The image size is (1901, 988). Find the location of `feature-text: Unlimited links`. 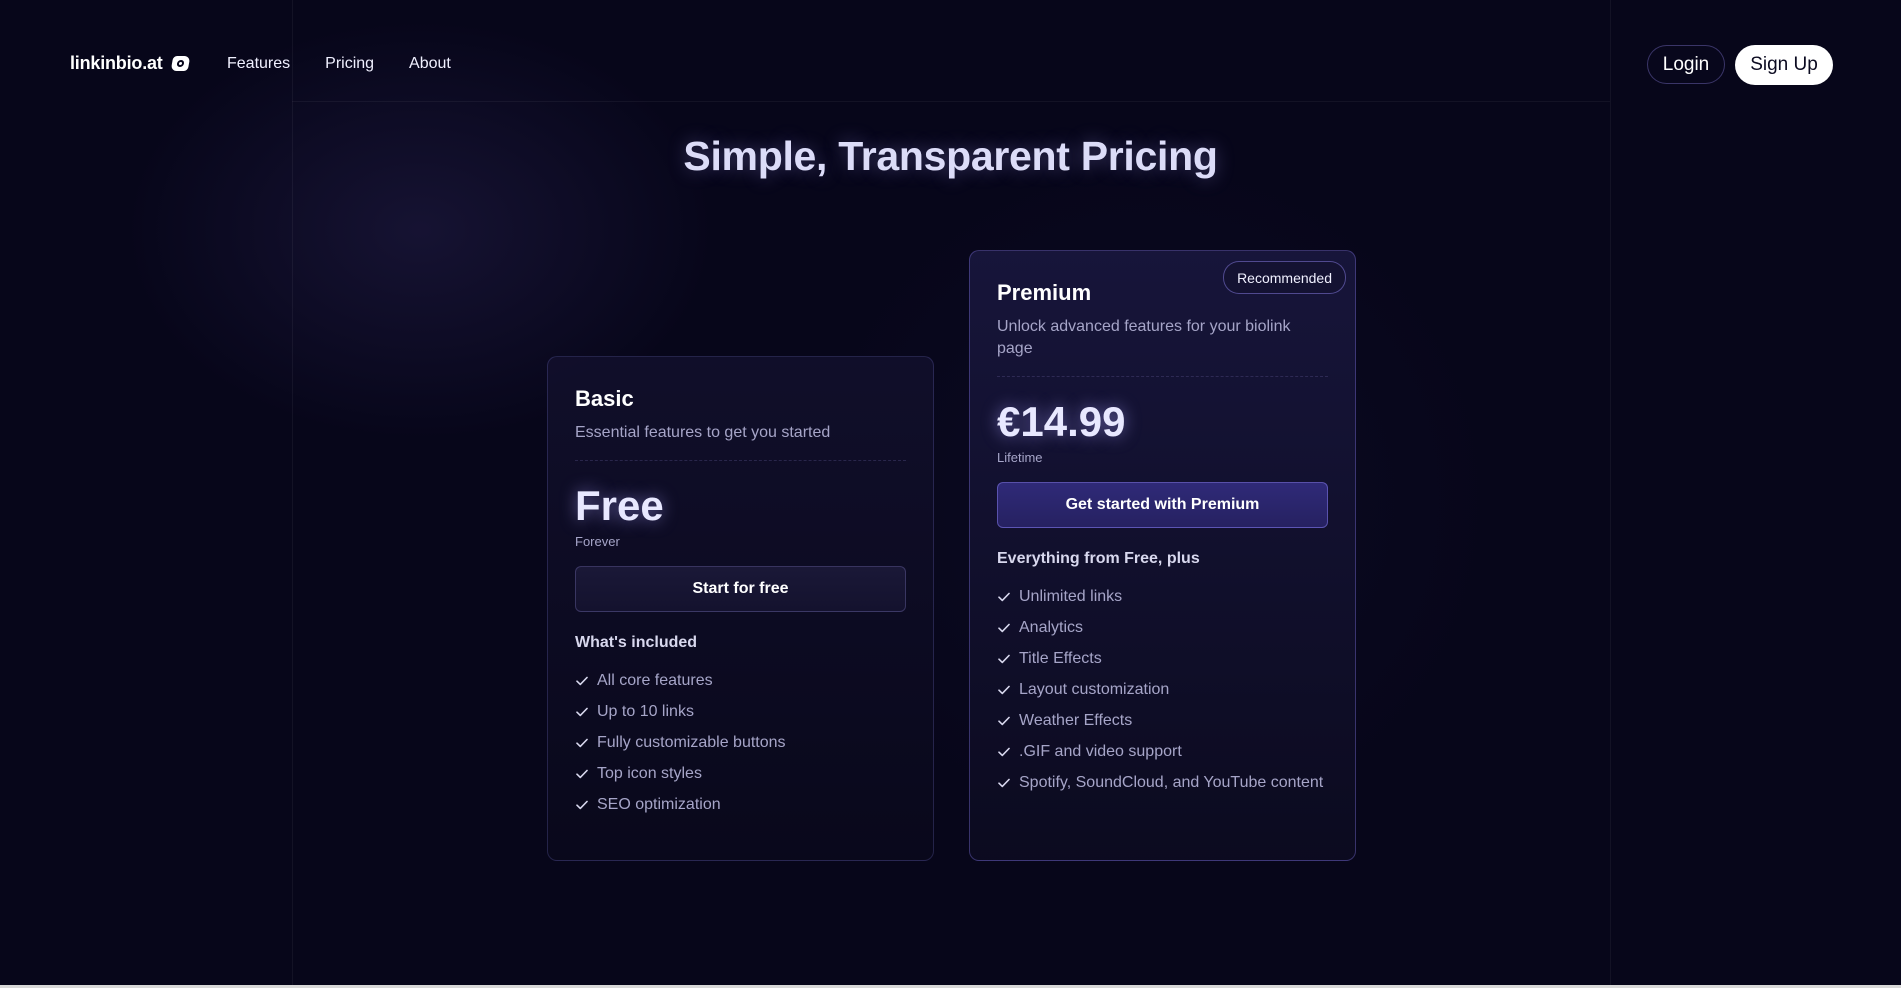

feature-text: Unlimited links is located at coordinates (1071, 596).